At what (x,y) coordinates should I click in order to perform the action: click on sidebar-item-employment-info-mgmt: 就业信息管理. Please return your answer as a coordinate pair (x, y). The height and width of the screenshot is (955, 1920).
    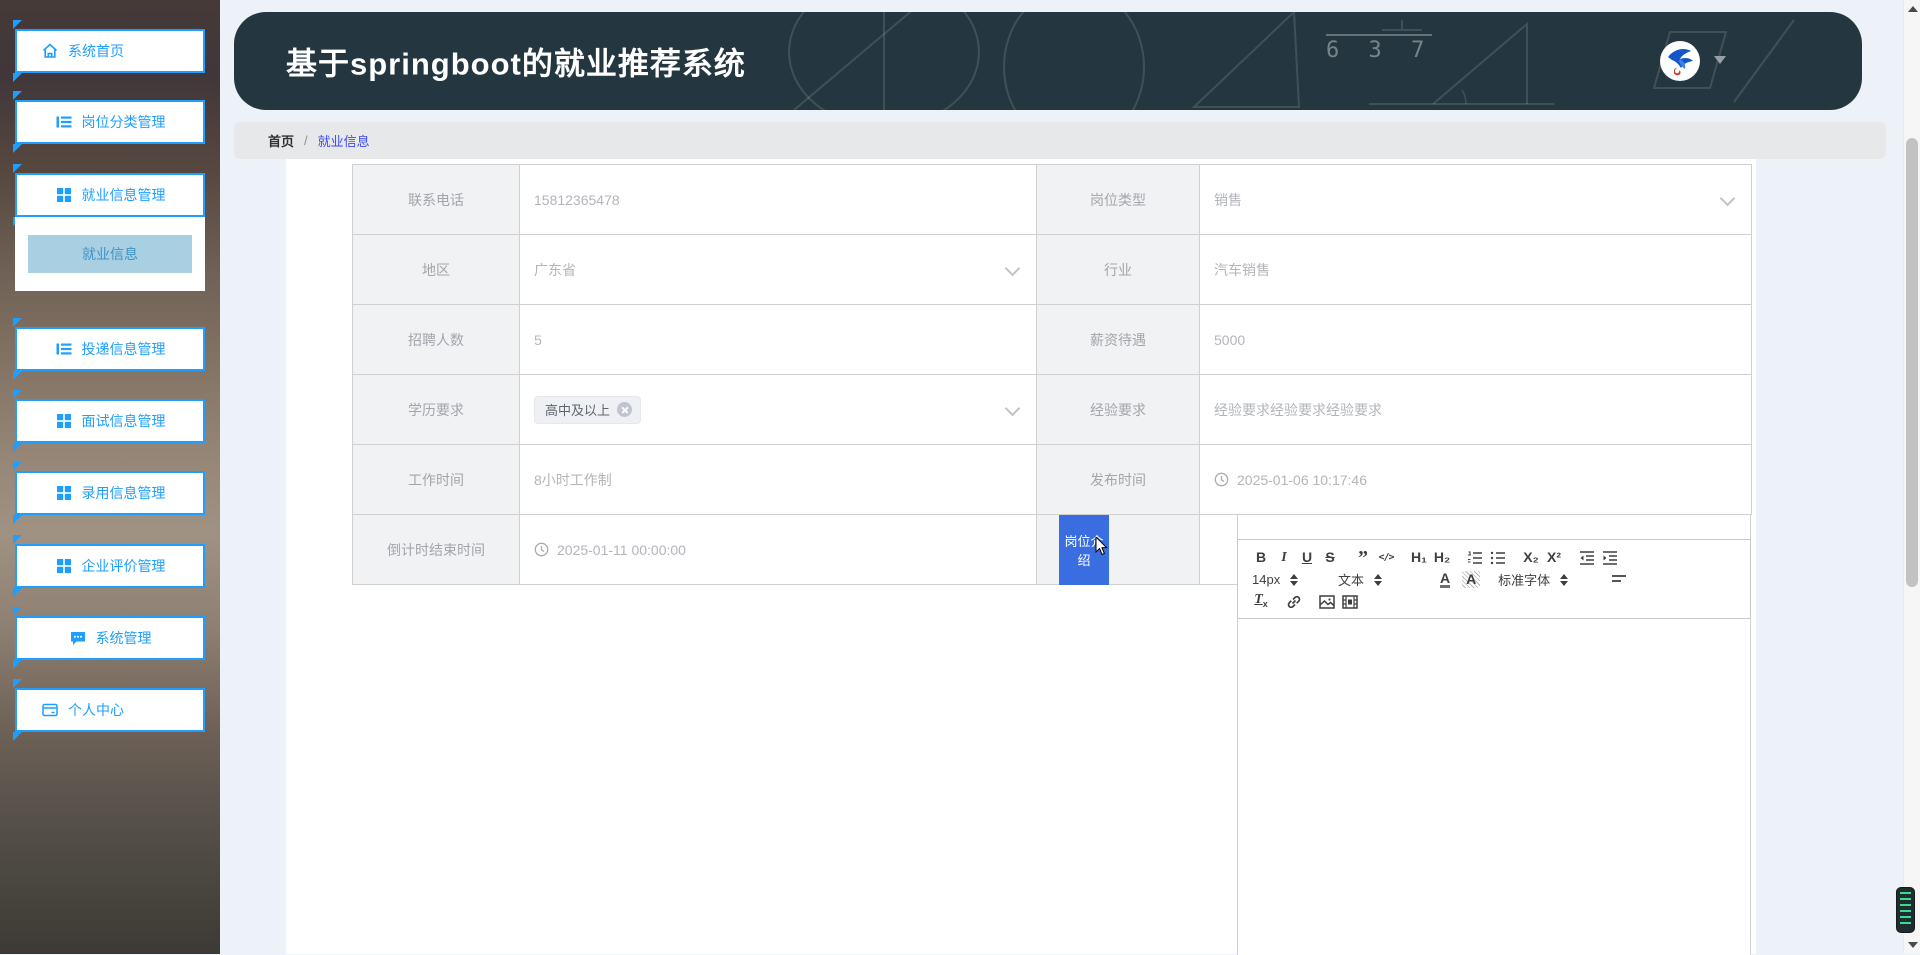
    Looking at the image, I should click on (109, 195).